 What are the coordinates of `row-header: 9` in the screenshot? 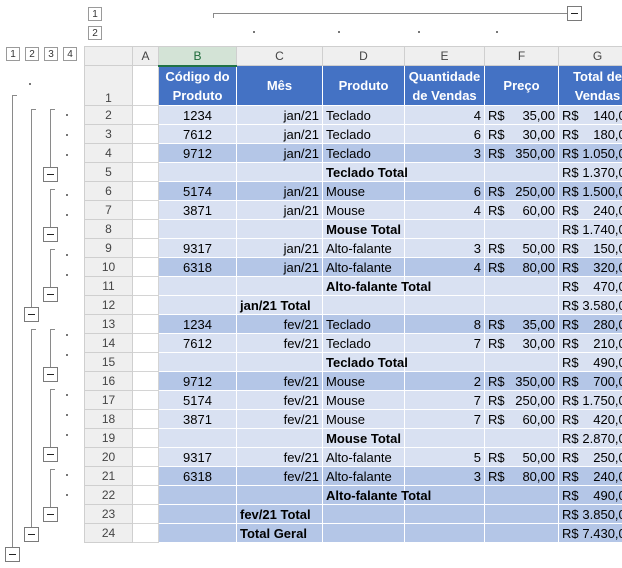 It's located at (108, 248).